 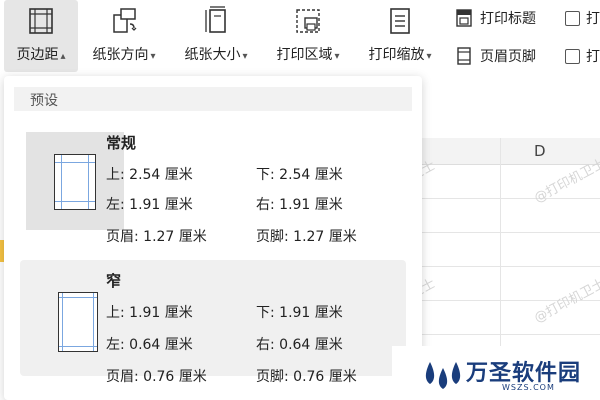 What do you see at coordinates (124, 36) in the screenshot?
I see `orientation-button: 纸张方向 ▾` at bounding box center [124, 36].